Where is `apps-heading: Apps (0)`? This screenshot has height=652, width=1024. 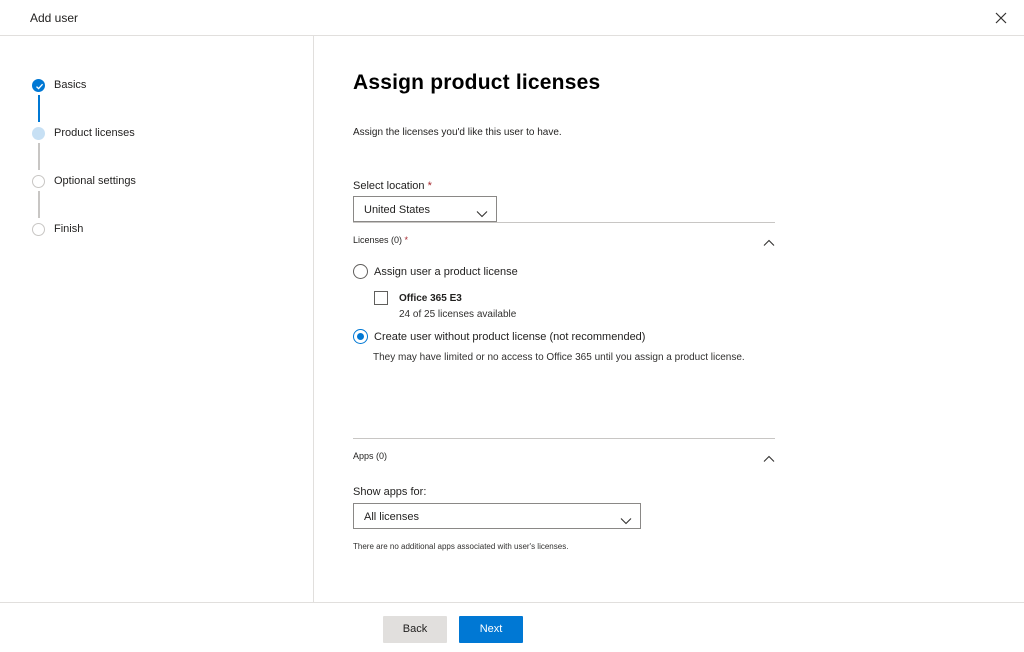 apps-heading: Apps (0) is located at coordinates (370, 456).